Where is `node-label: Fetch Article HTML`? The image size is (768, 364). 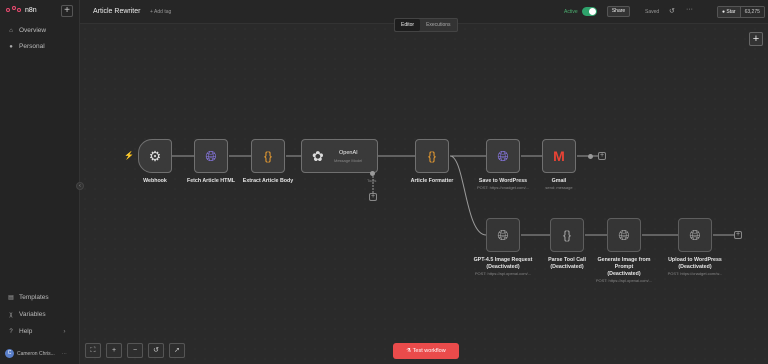 node-label: Fetch Article HTML is located at coordinates (211, 181).